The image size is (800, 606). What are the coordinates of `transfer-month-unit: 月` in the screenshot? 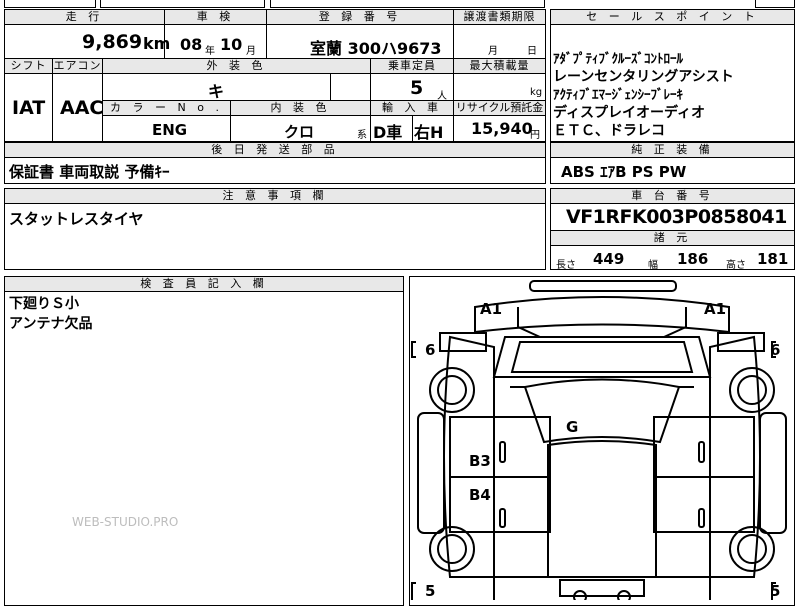 It's located at (493, 51).